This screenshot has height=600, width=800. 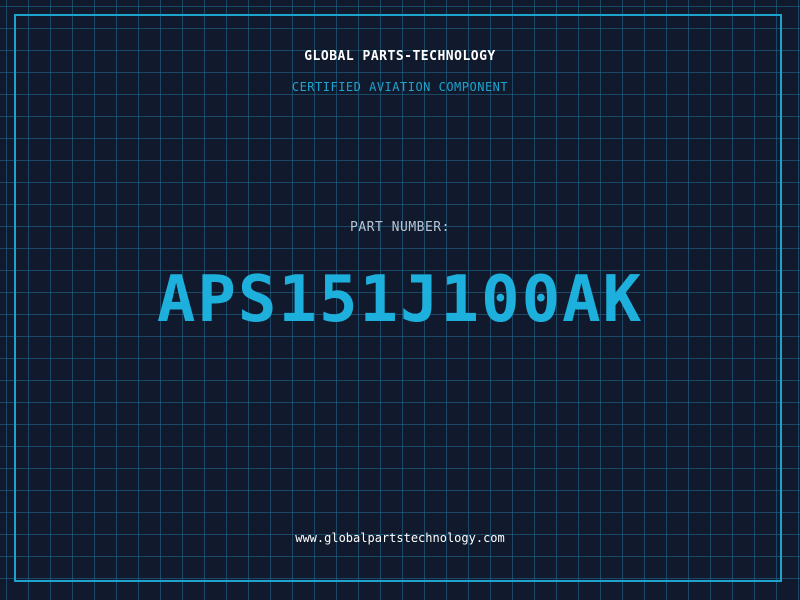 What do you see at coordinates (400, 538) in the screenshot?
I see `website-url: www.globalpartstechnology.com` at bounding box center [400, 538].